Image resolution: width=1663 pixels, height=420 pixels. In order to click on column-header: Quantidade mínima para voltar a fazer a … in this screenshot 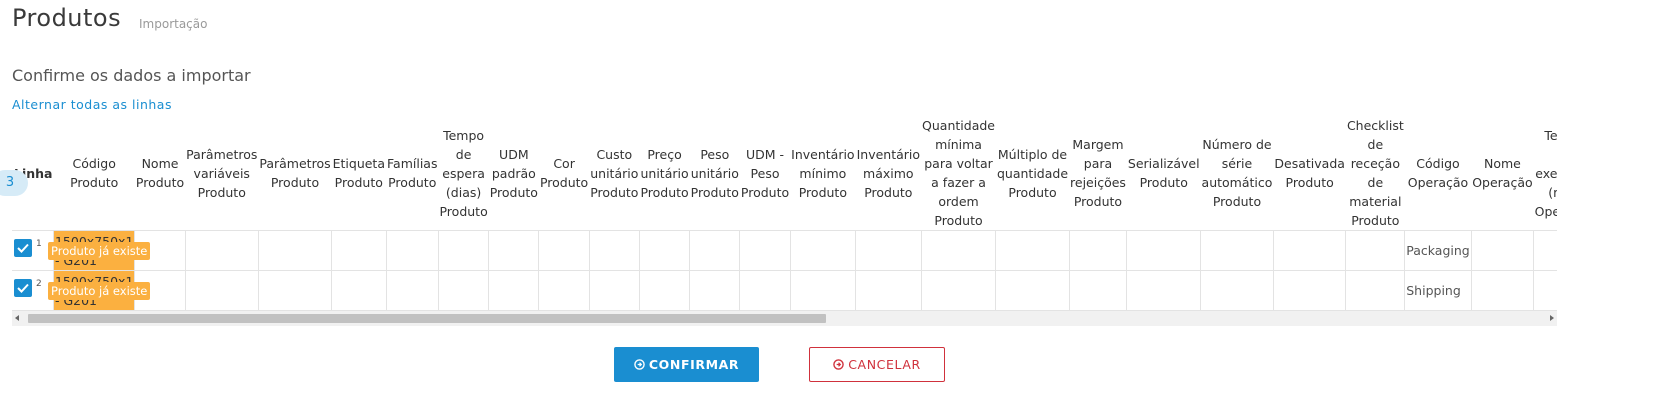, I will do `click(958, 173)`.